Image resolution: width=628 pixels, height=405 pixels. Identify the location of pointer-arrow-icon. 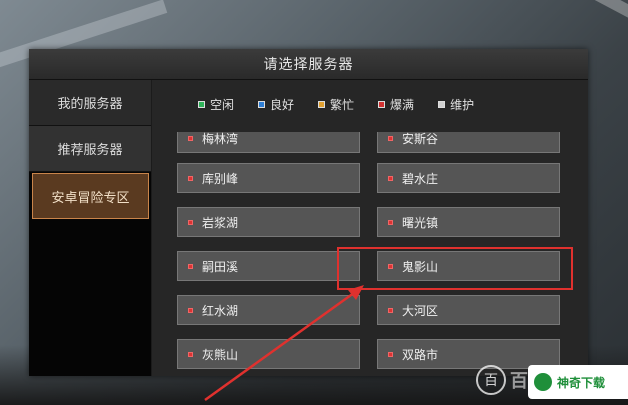
(284, 343).